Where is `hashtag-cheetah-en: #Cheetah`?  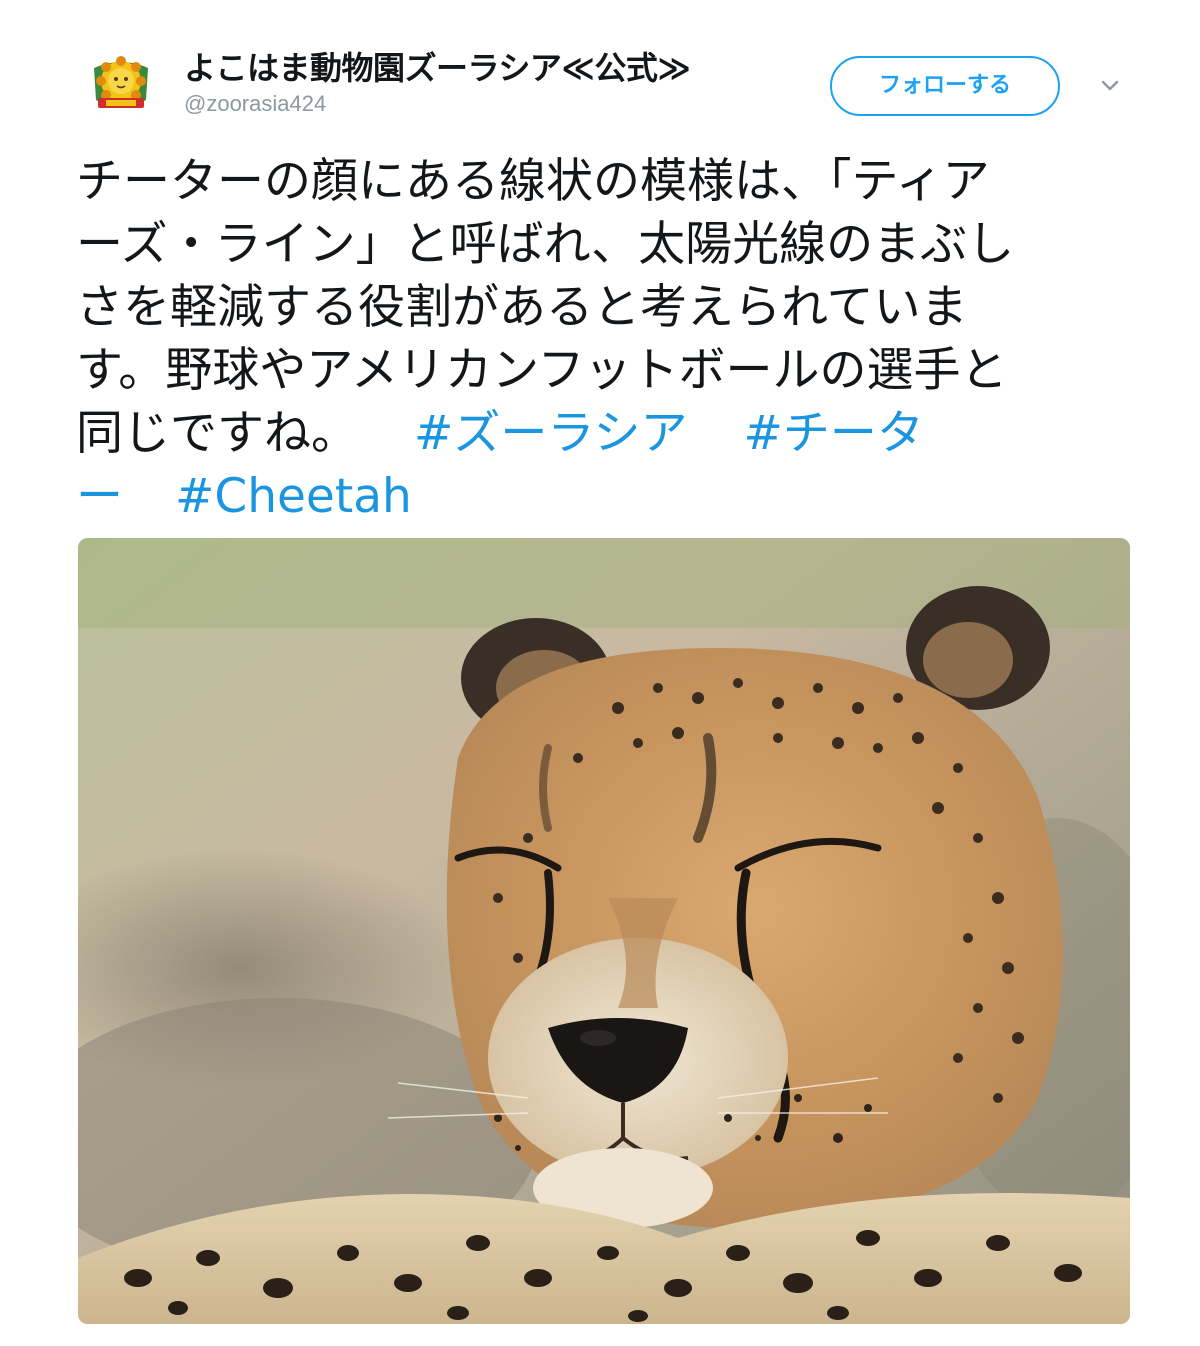
hashtag-cheetah-en: #Cheetah is located at coordinates (293, 496).